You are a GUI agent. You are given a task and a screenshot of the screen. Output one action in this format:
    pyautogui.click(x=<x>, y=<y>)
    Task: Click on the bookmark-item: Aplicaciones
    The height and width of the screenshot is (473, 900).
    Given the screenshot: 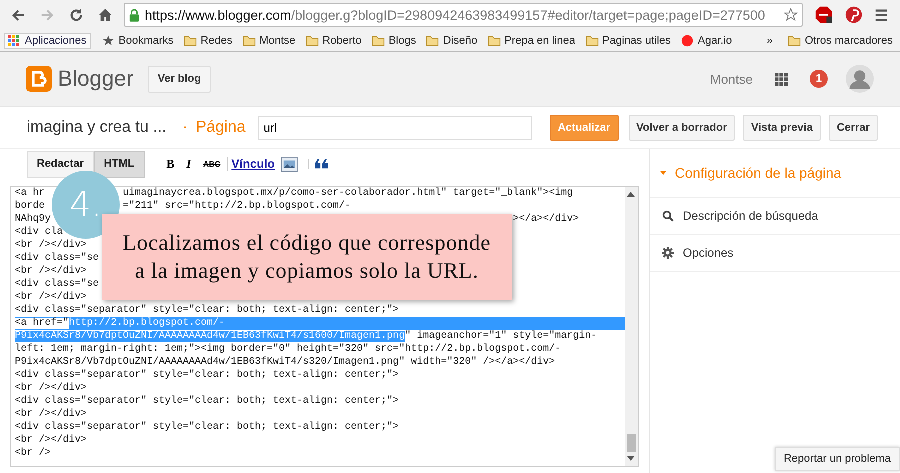 What is the action you would take?
    pyautogui.click(x=47, y=40)
    